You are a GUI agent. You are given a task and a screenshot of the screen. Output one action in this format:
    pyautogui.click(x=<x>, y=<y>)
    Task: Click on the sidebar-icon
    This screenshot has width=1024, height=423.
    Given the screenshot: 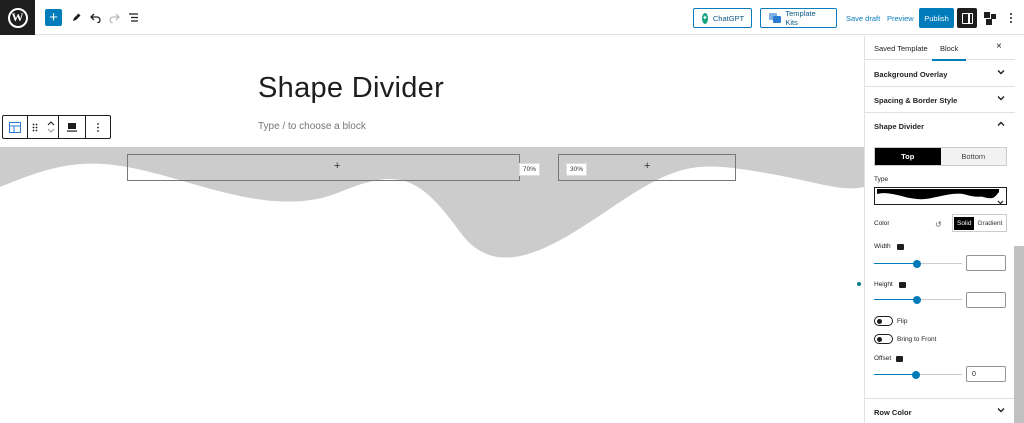 What is the action you would take?
    pyautogui.click(x=967, y=18)
    